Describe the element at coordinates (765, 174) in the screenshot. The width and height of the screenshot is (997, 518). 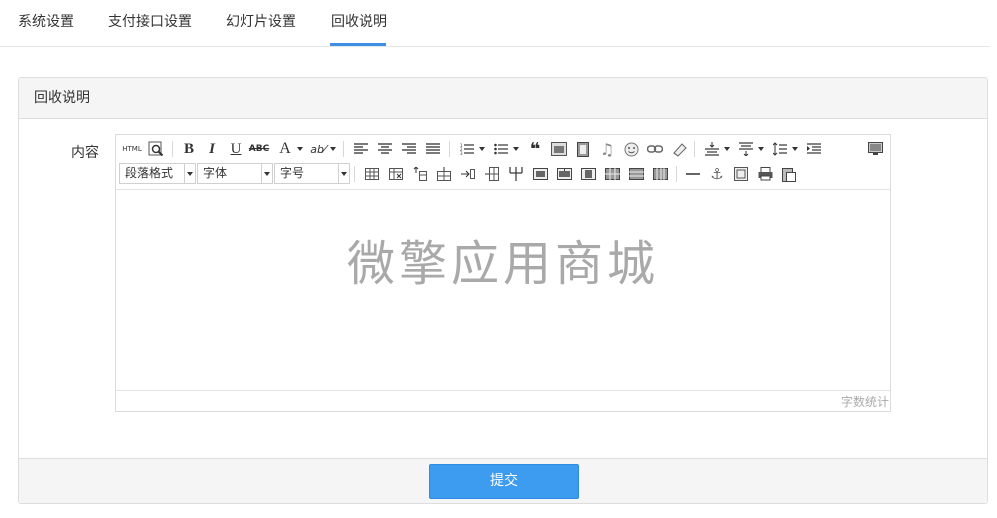
I see `print-icon` at that location.